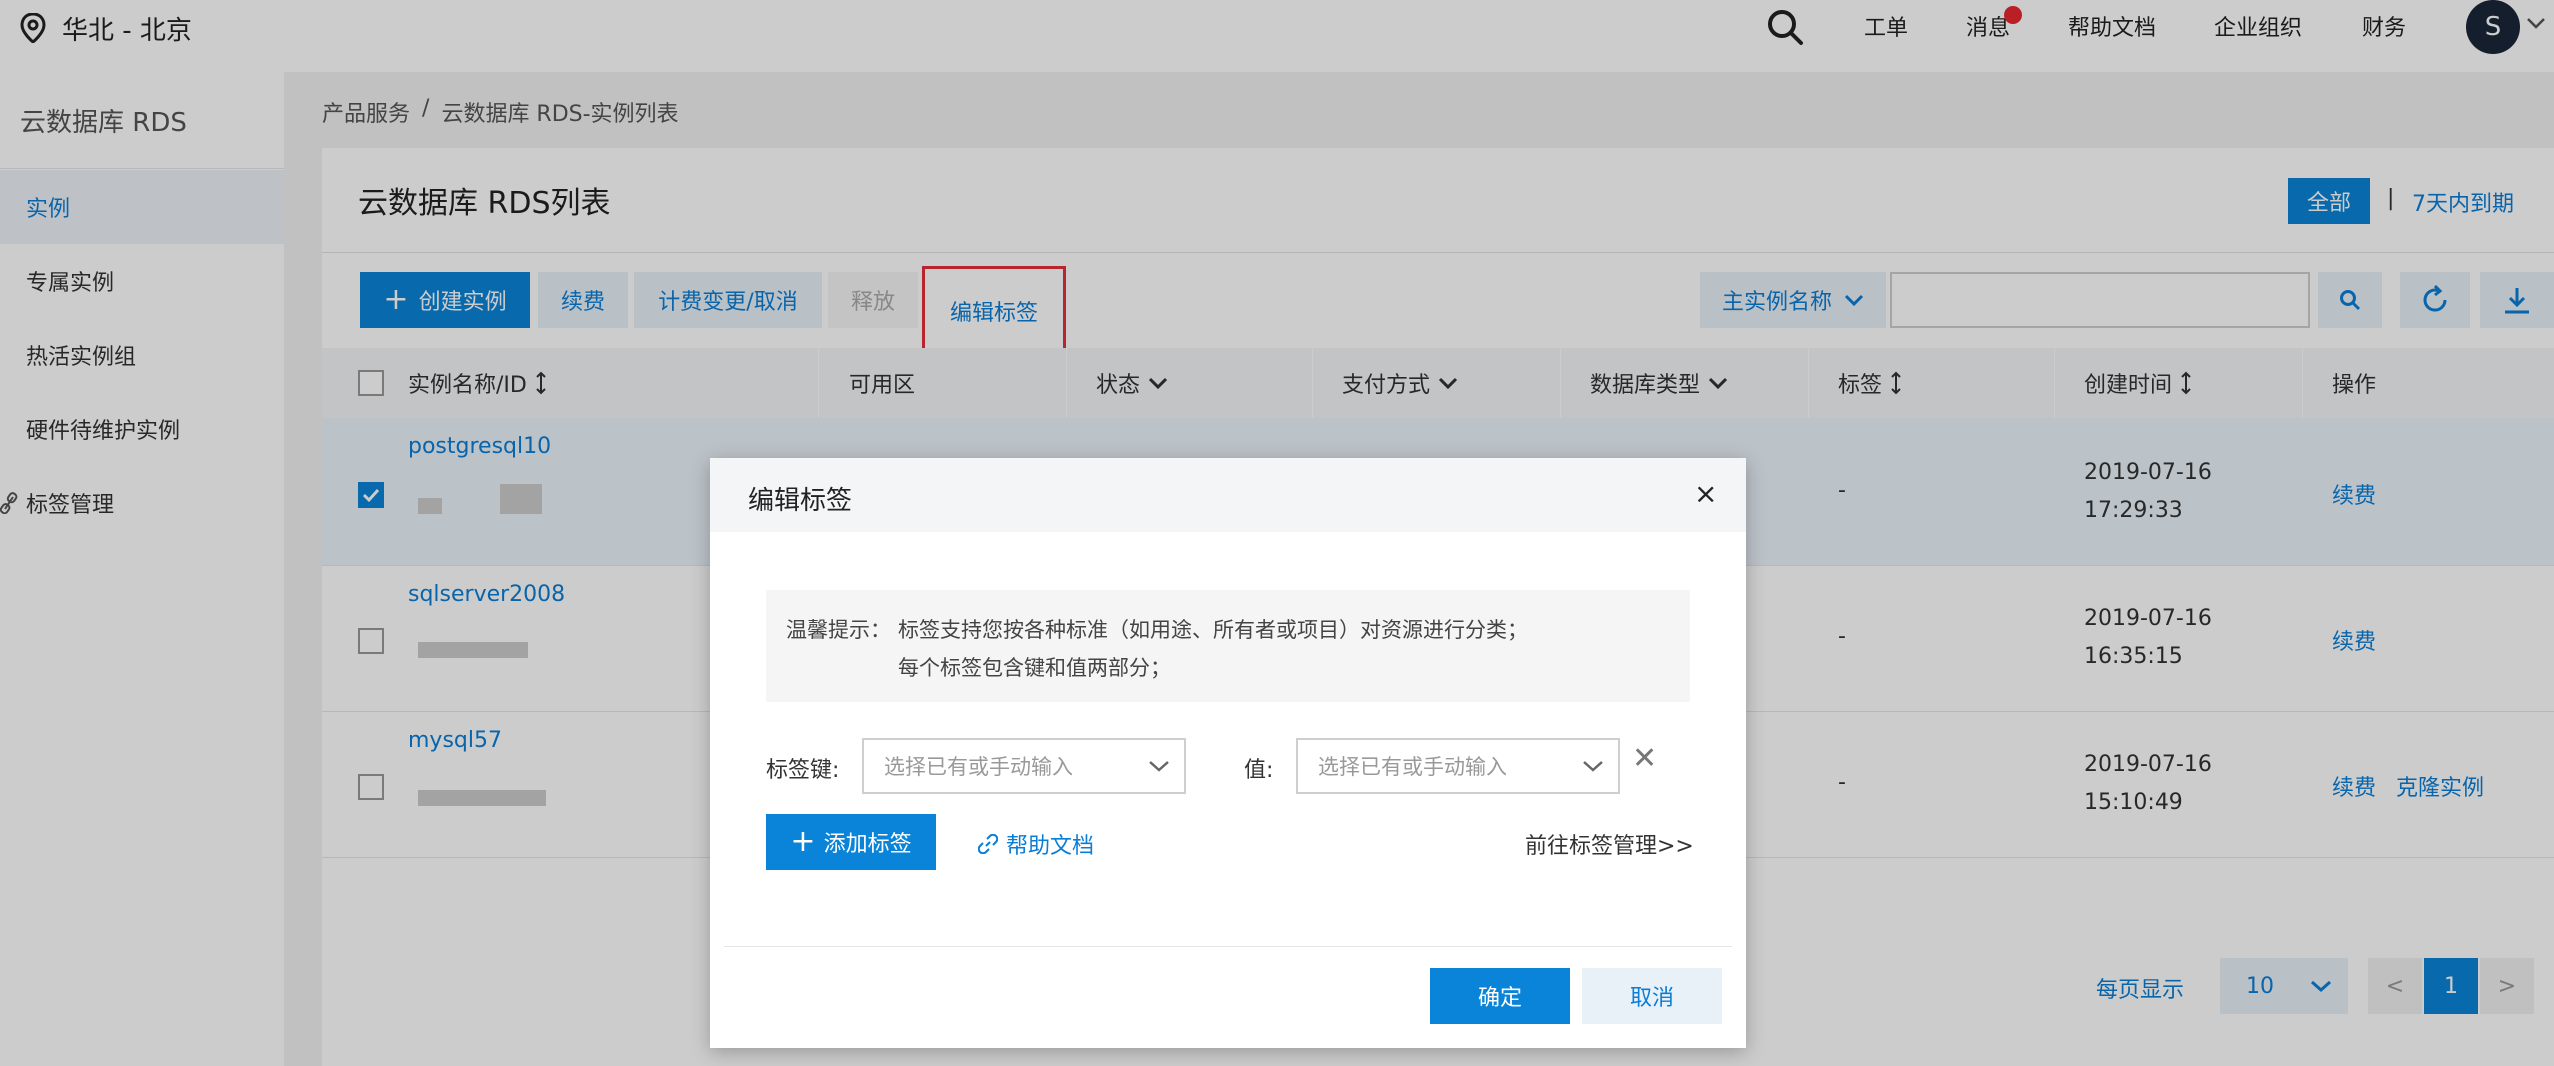  Describe the element at coordinates (1458, 766) in the screenshot. I see `tag-value-select: 选择已有或手动输入` at that location.